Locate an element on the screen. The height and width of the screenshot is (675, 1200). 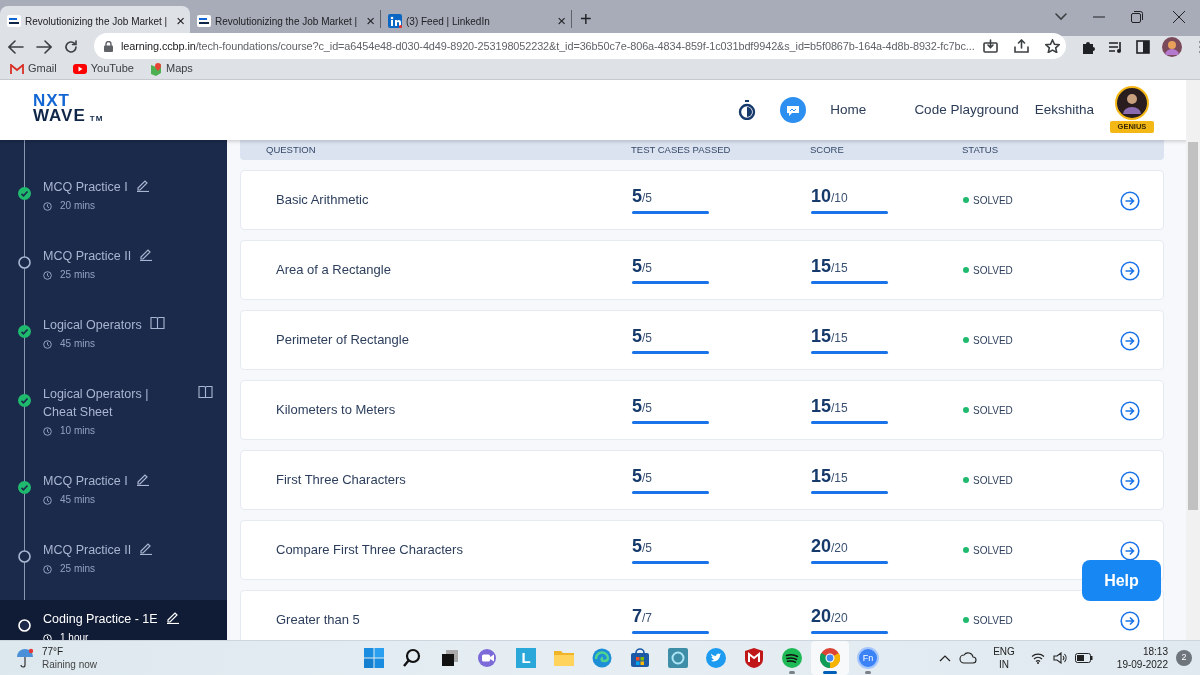
notification-badge: 2 is located at coordinates (1184, 658).